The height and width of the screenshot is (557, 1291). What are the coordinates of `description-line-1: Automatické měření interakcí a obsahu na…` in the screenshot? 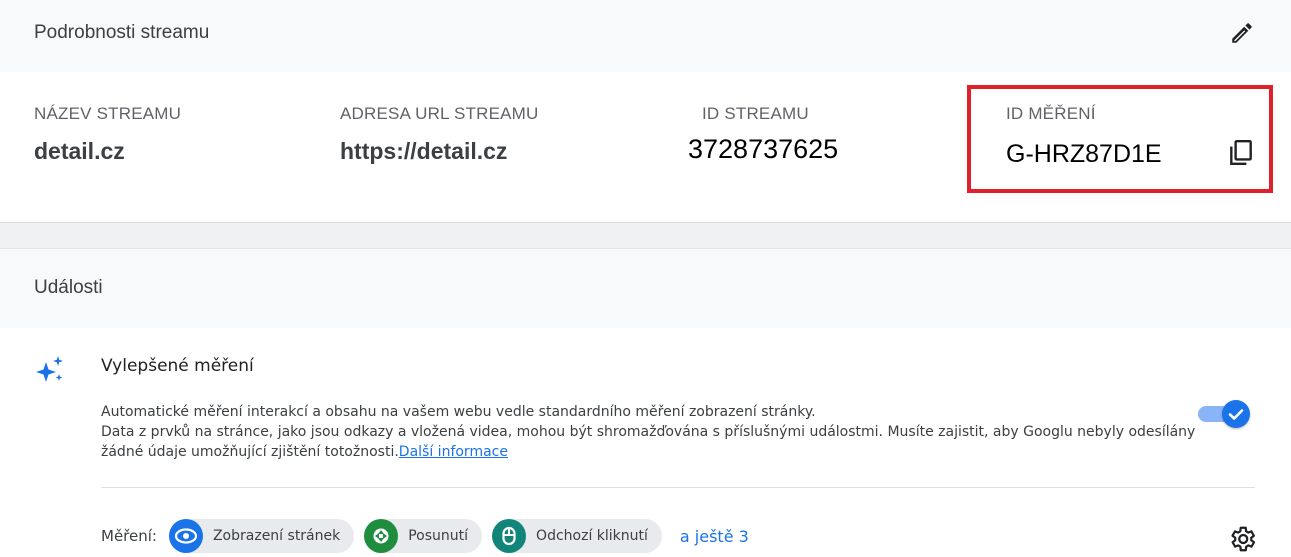 It's located at (458, 412).